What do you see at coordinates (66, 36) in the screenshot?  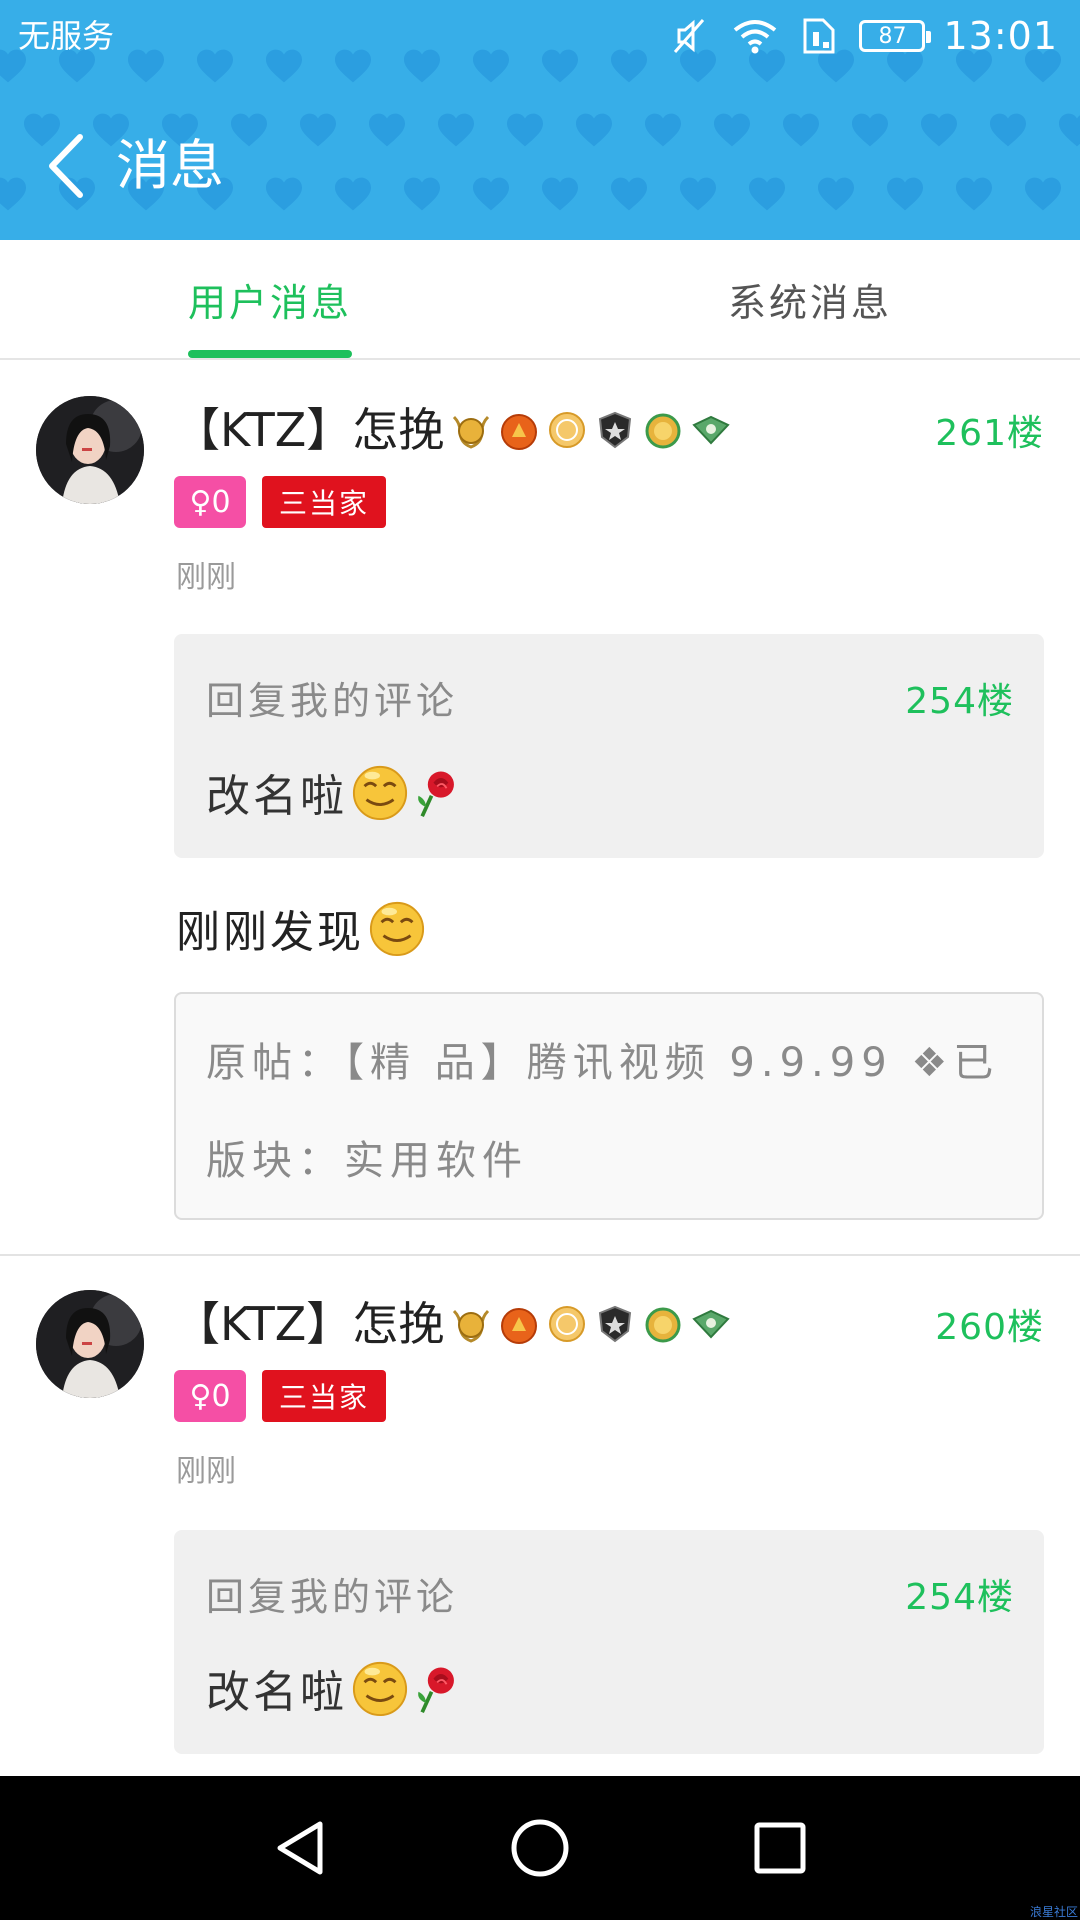 I see `carrier-label: 无服务` at bounding box center [66, 36].